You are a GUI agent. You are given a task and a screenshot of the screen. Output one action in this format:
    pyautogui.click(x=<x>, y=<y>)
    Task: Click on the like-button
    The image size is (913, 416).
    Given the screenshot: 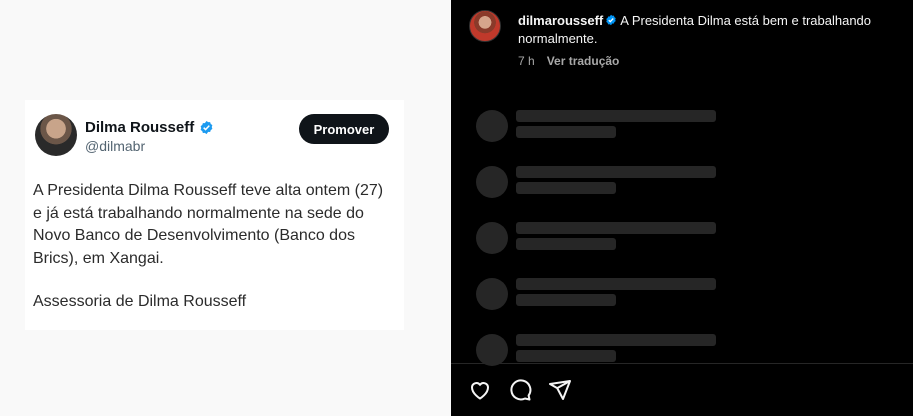 What is the action you would take?
    pyautogui.click(x=480, y=390)
    